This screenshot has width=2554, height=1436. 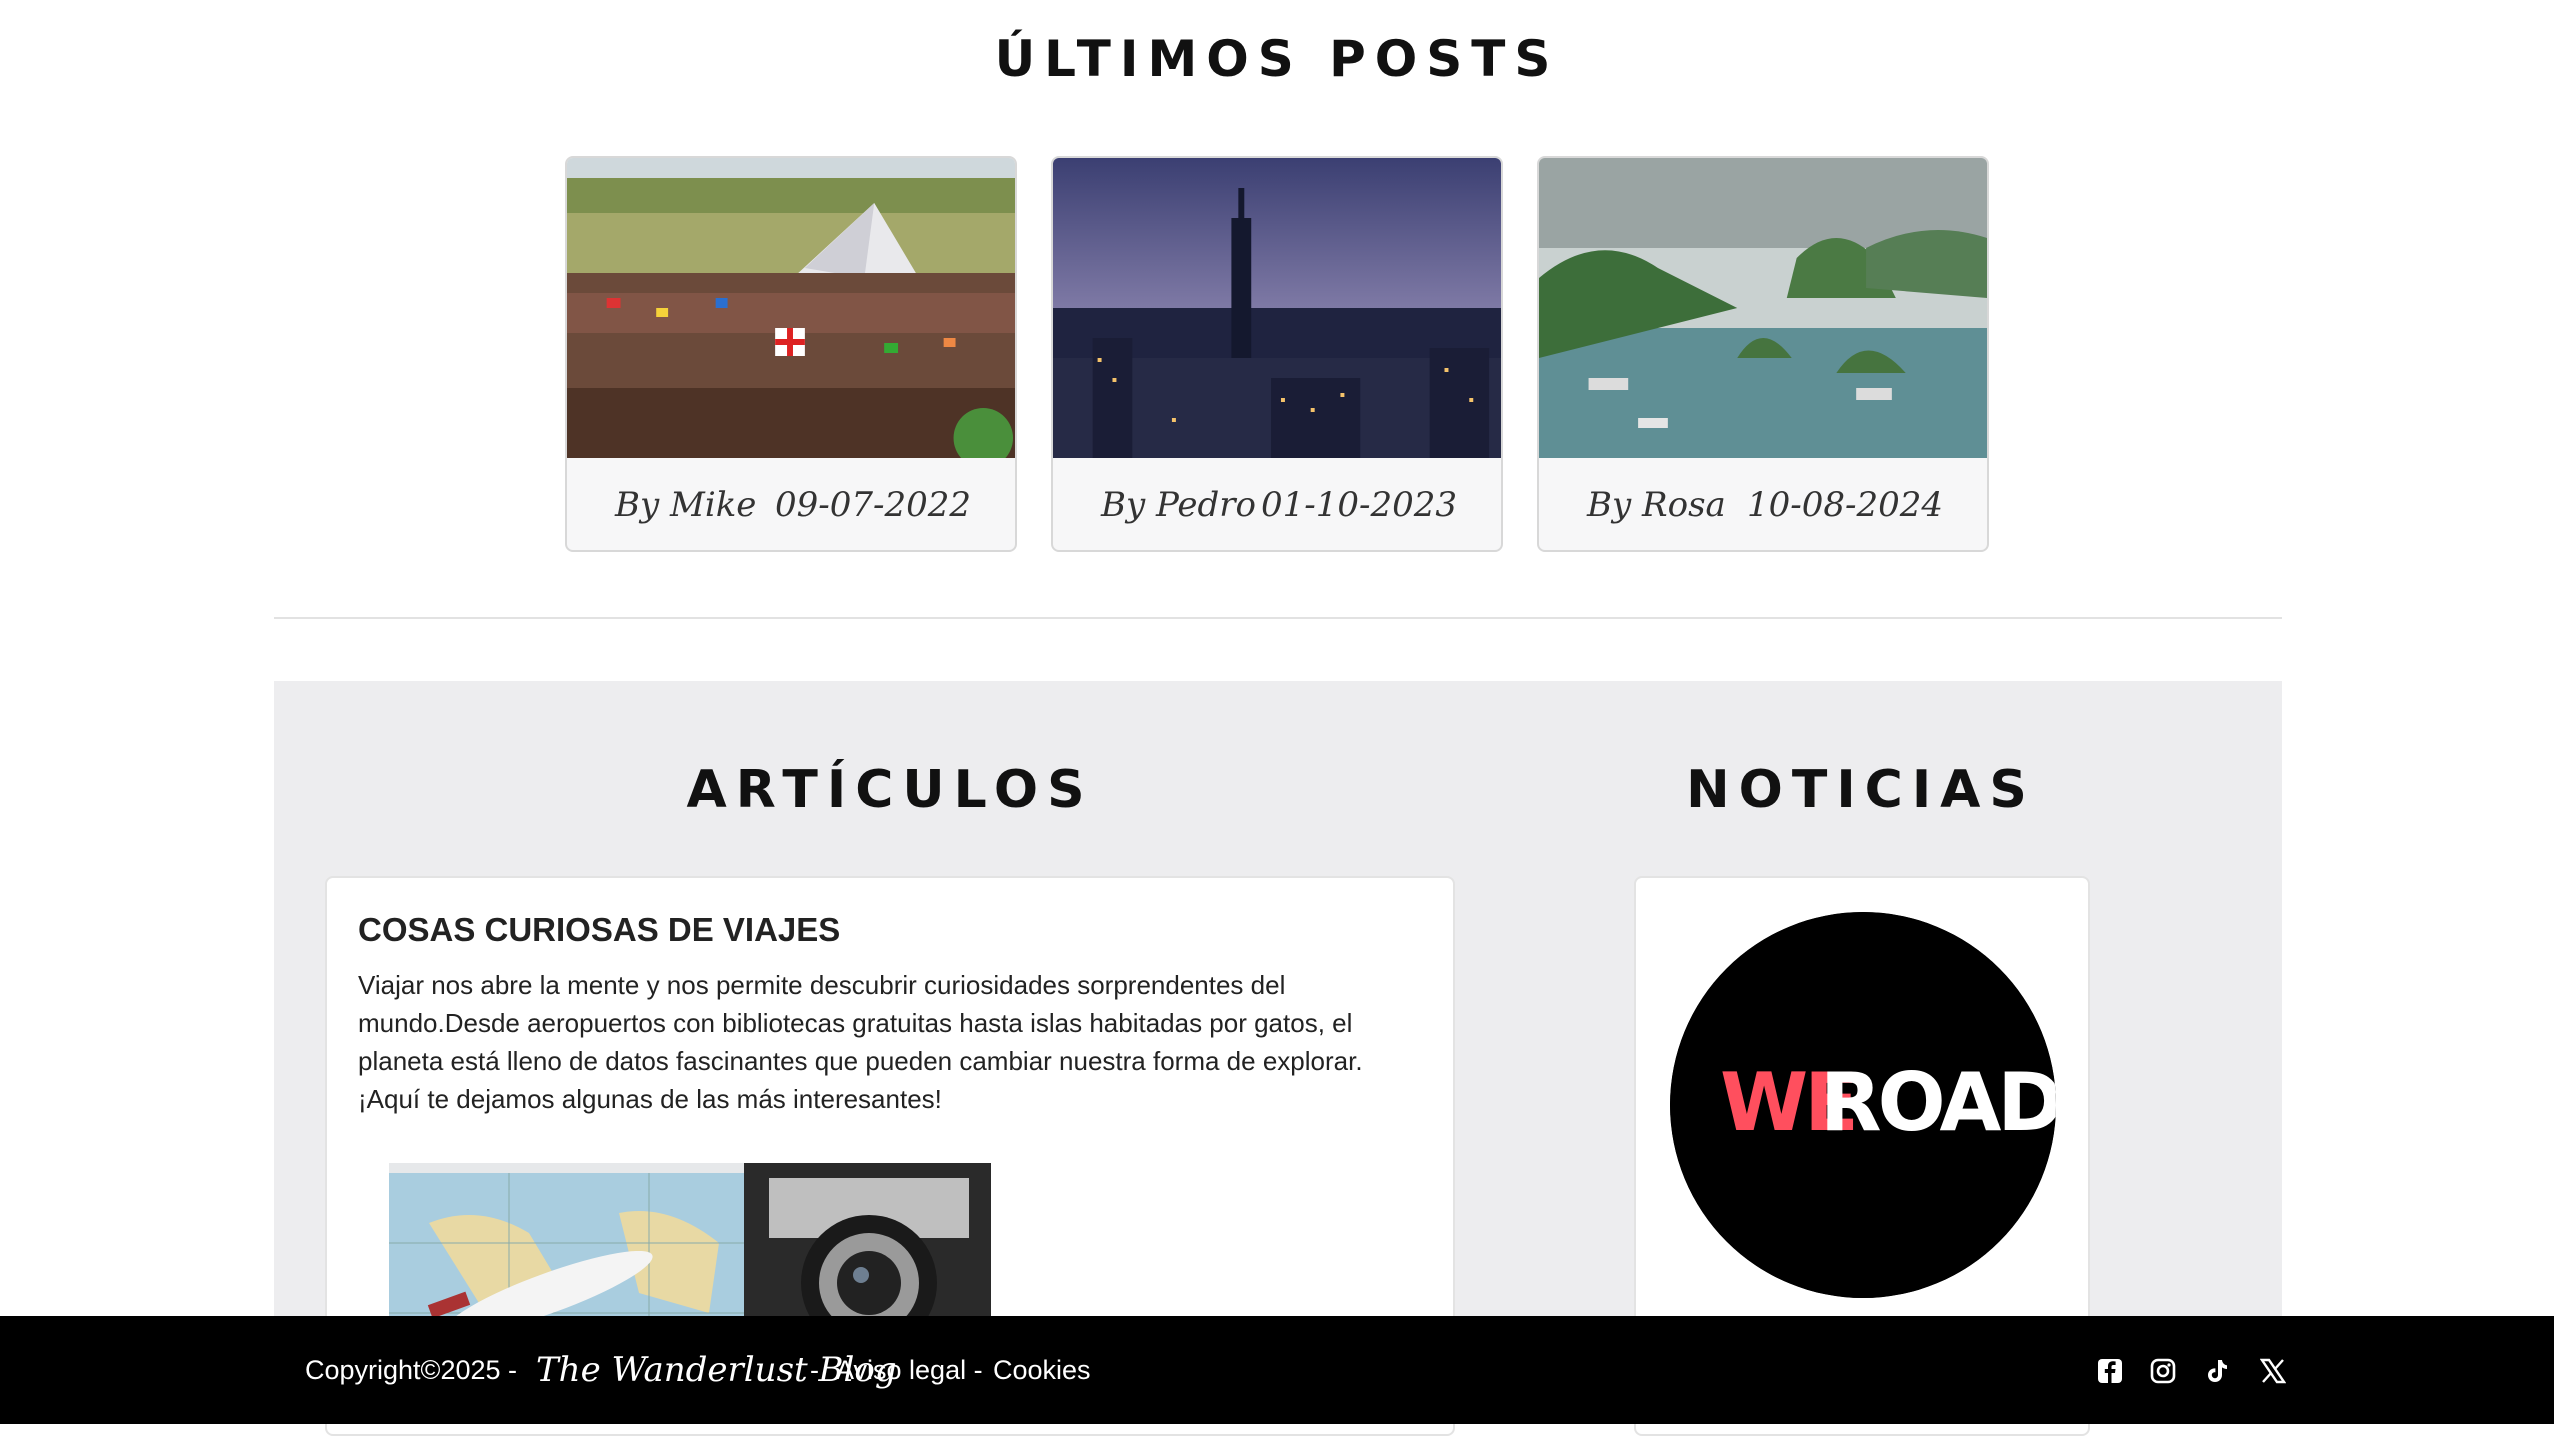 What do you see at coordinates (2163, 1371) in the screenshot?
I see `instagram-icon` at bounding box center [2163, 1371].